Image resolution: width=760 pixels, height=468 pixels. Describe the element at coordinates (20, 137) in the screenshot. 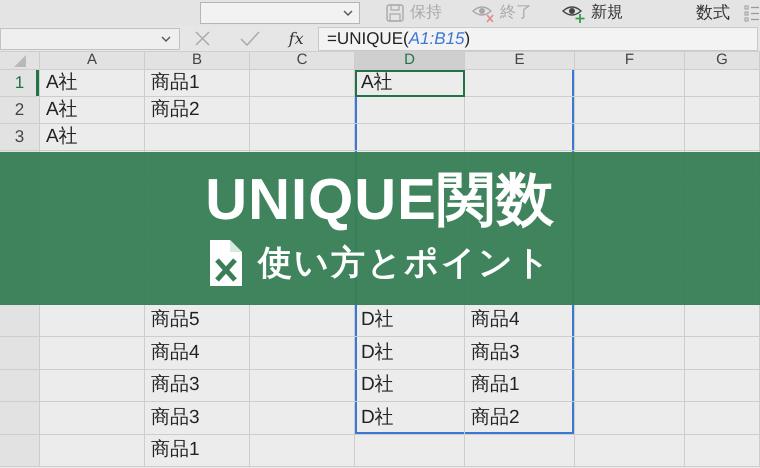

I see `row-header: 3` at that location.